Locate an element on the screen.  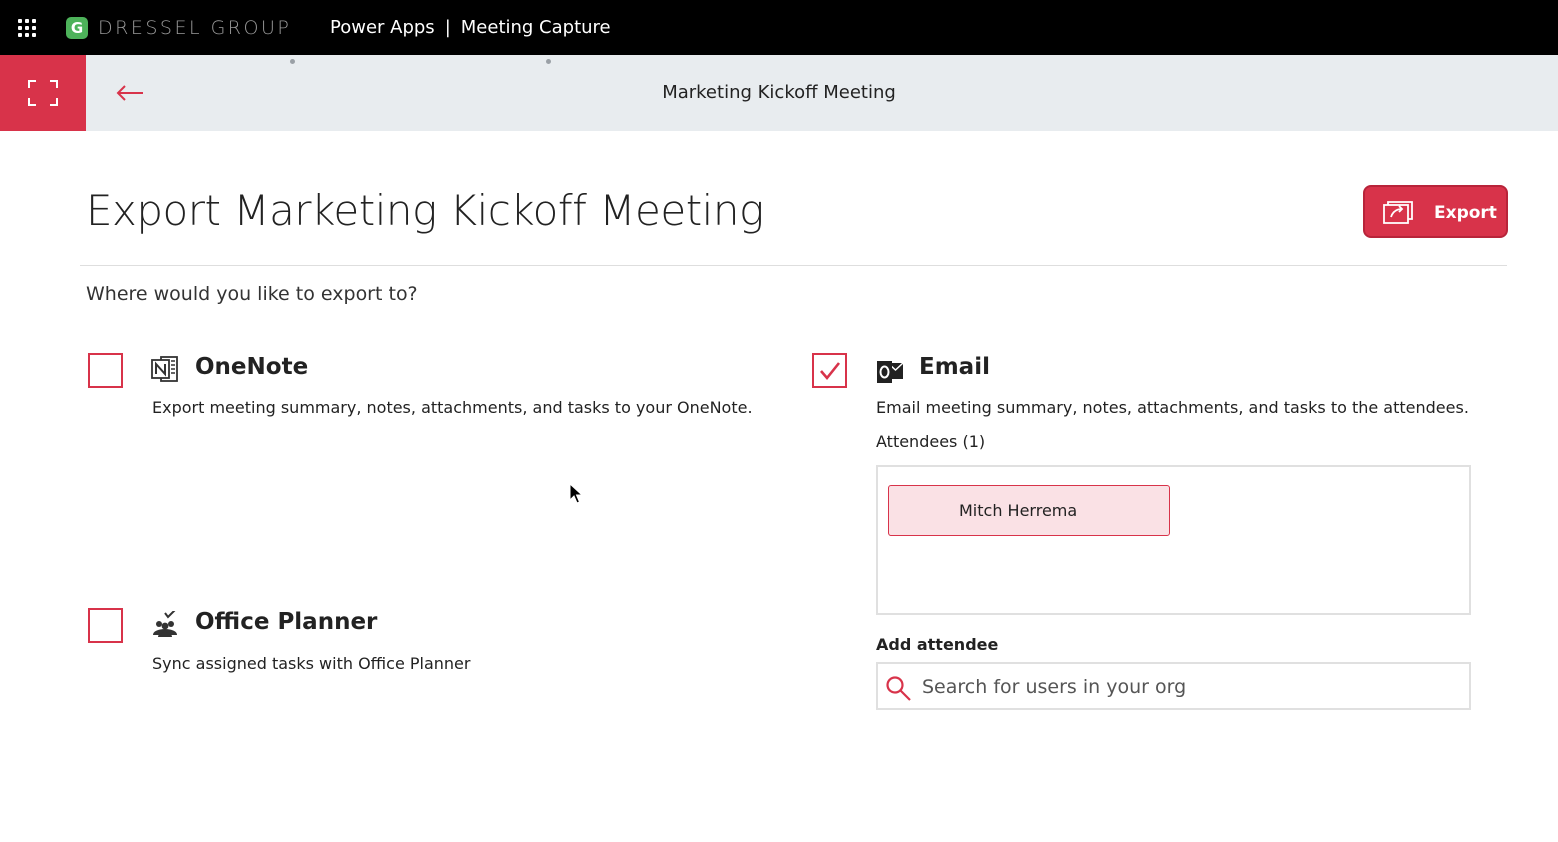
back-button is located at coordinates (130, 93).